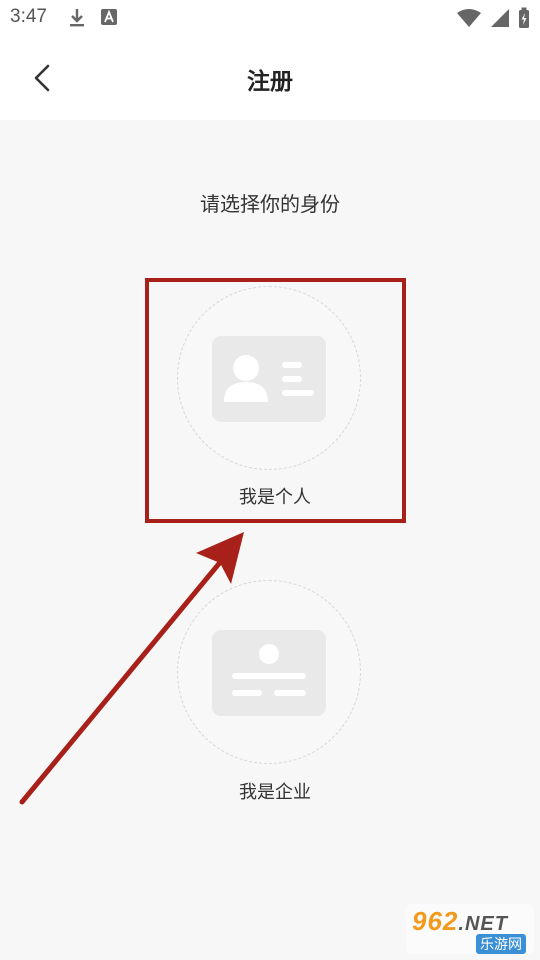 Image resolution: width=540 pixels, height=960 pixels. I want to click on enterprise-identity-option: 我是企业, so click(275, 696).